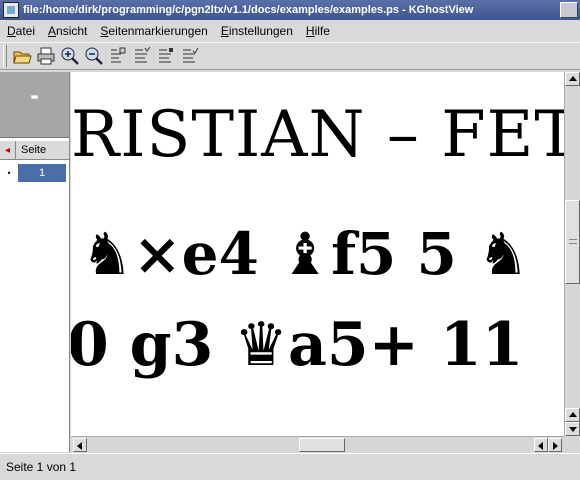 Image resolution: width=580 pixels, height=480 pixels. I want to click on print-button, so click(46, 56).